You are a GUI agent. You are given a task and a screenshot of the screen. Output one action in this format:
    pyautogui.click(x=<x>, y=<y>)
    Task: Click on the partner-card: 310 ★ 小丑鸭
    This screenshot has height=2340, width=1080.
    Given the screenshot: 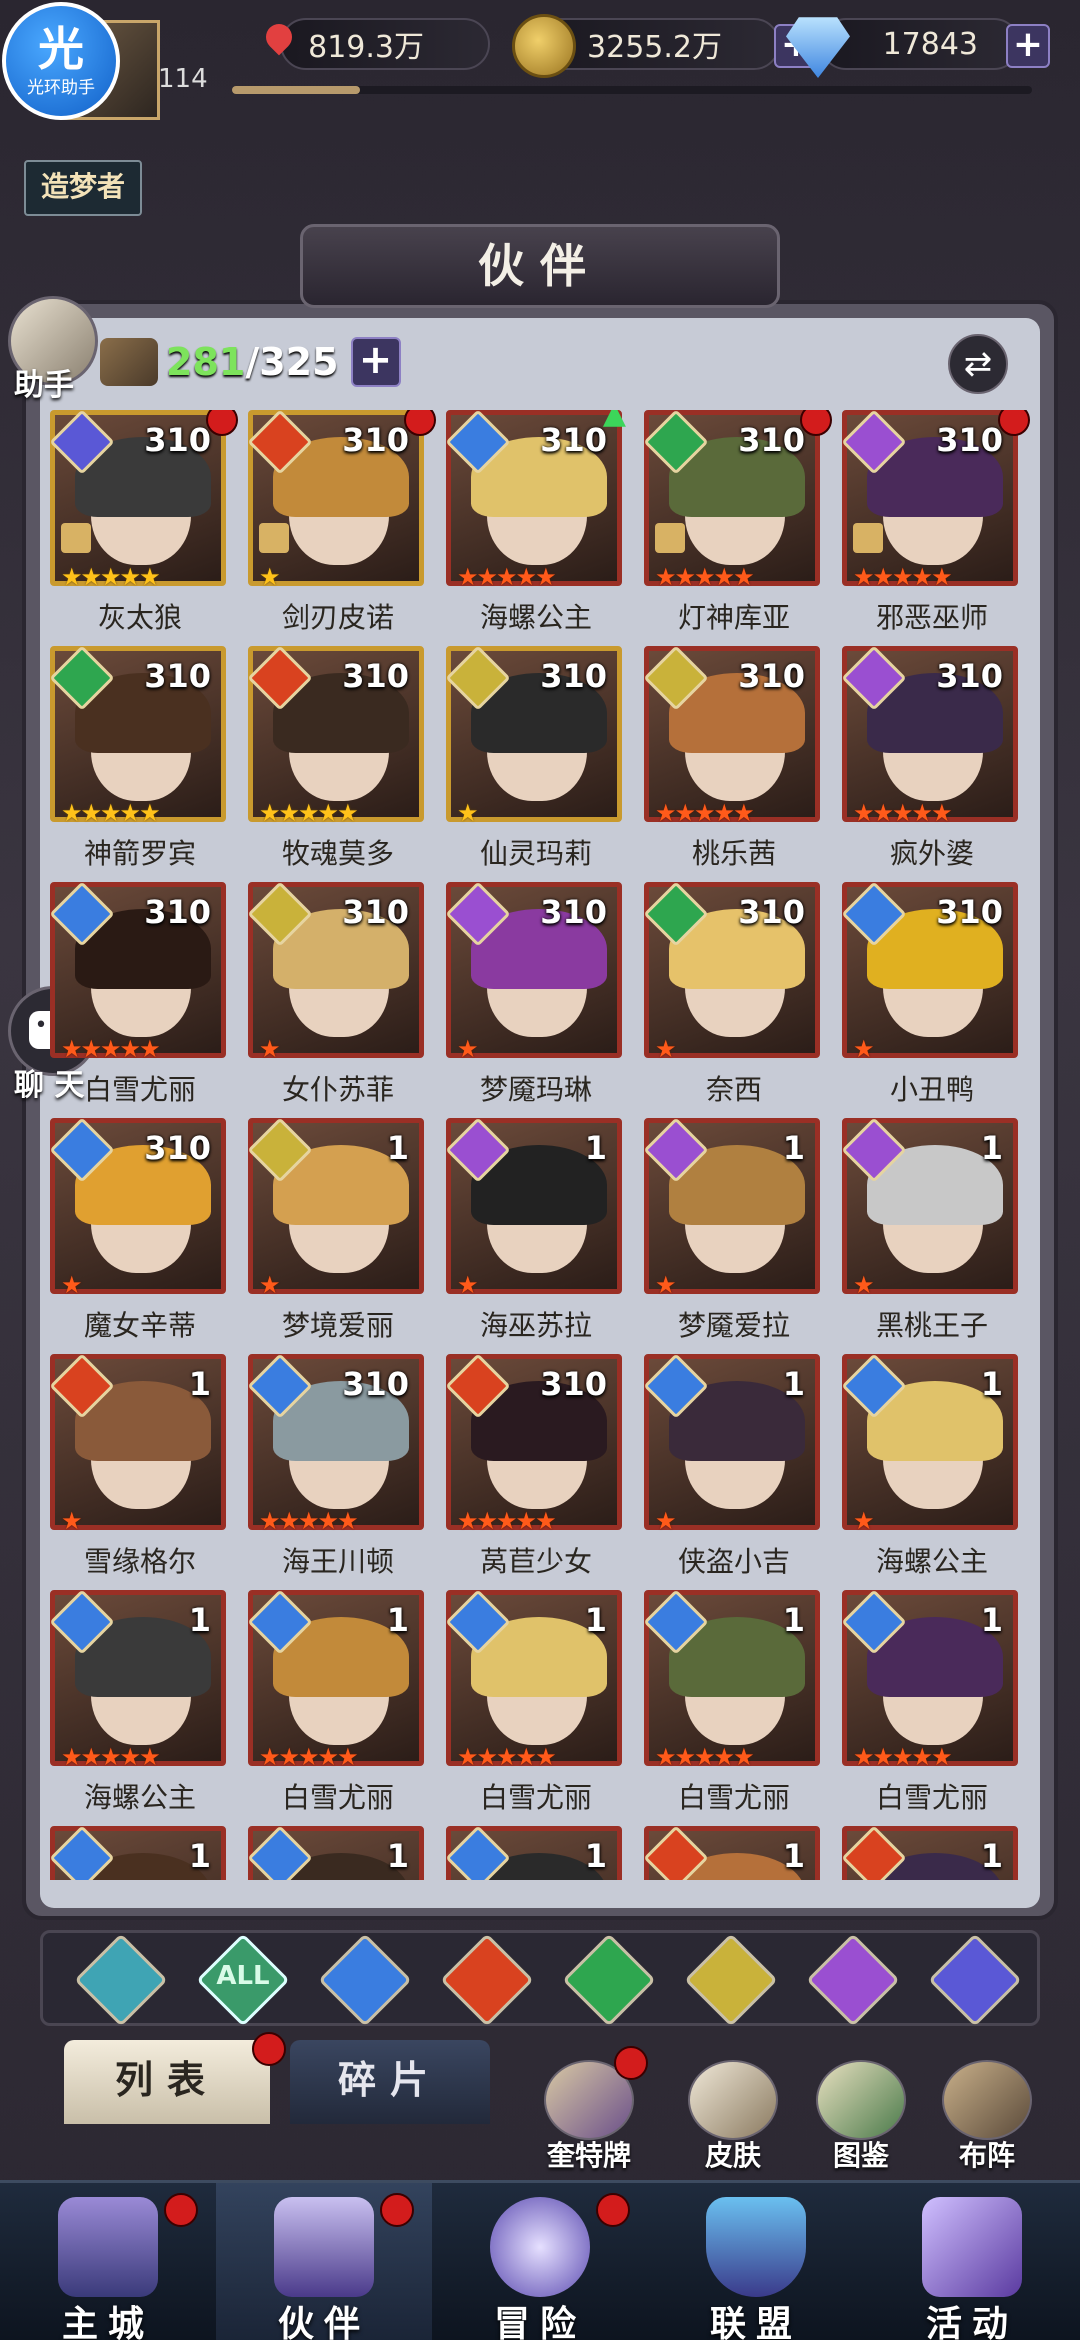 What is the action you would take?
    pyautogui.click(x=931, y=994)
    